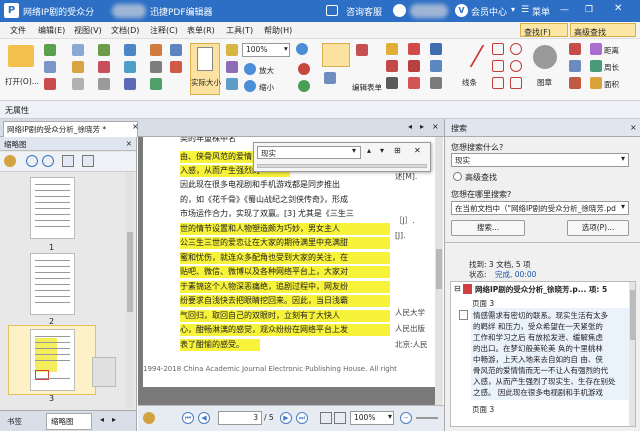 This screenshot has height=431, width=640. What do you see at coordinates (632, 354) in the screenshot?
I see `results-scrollbar` at bounding box center [632, 354].